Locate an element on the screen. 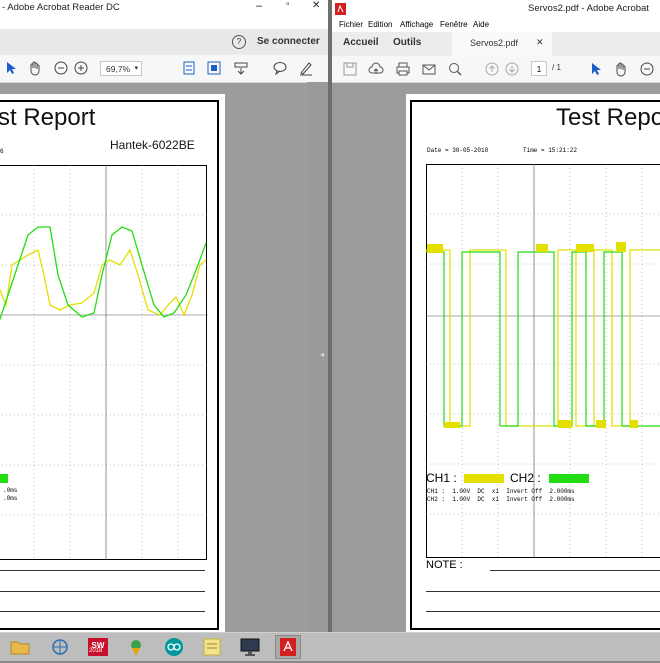 The height and width of the screenshot is (663, 660). left-report-title: st Report is located at coordinates (47, 118).